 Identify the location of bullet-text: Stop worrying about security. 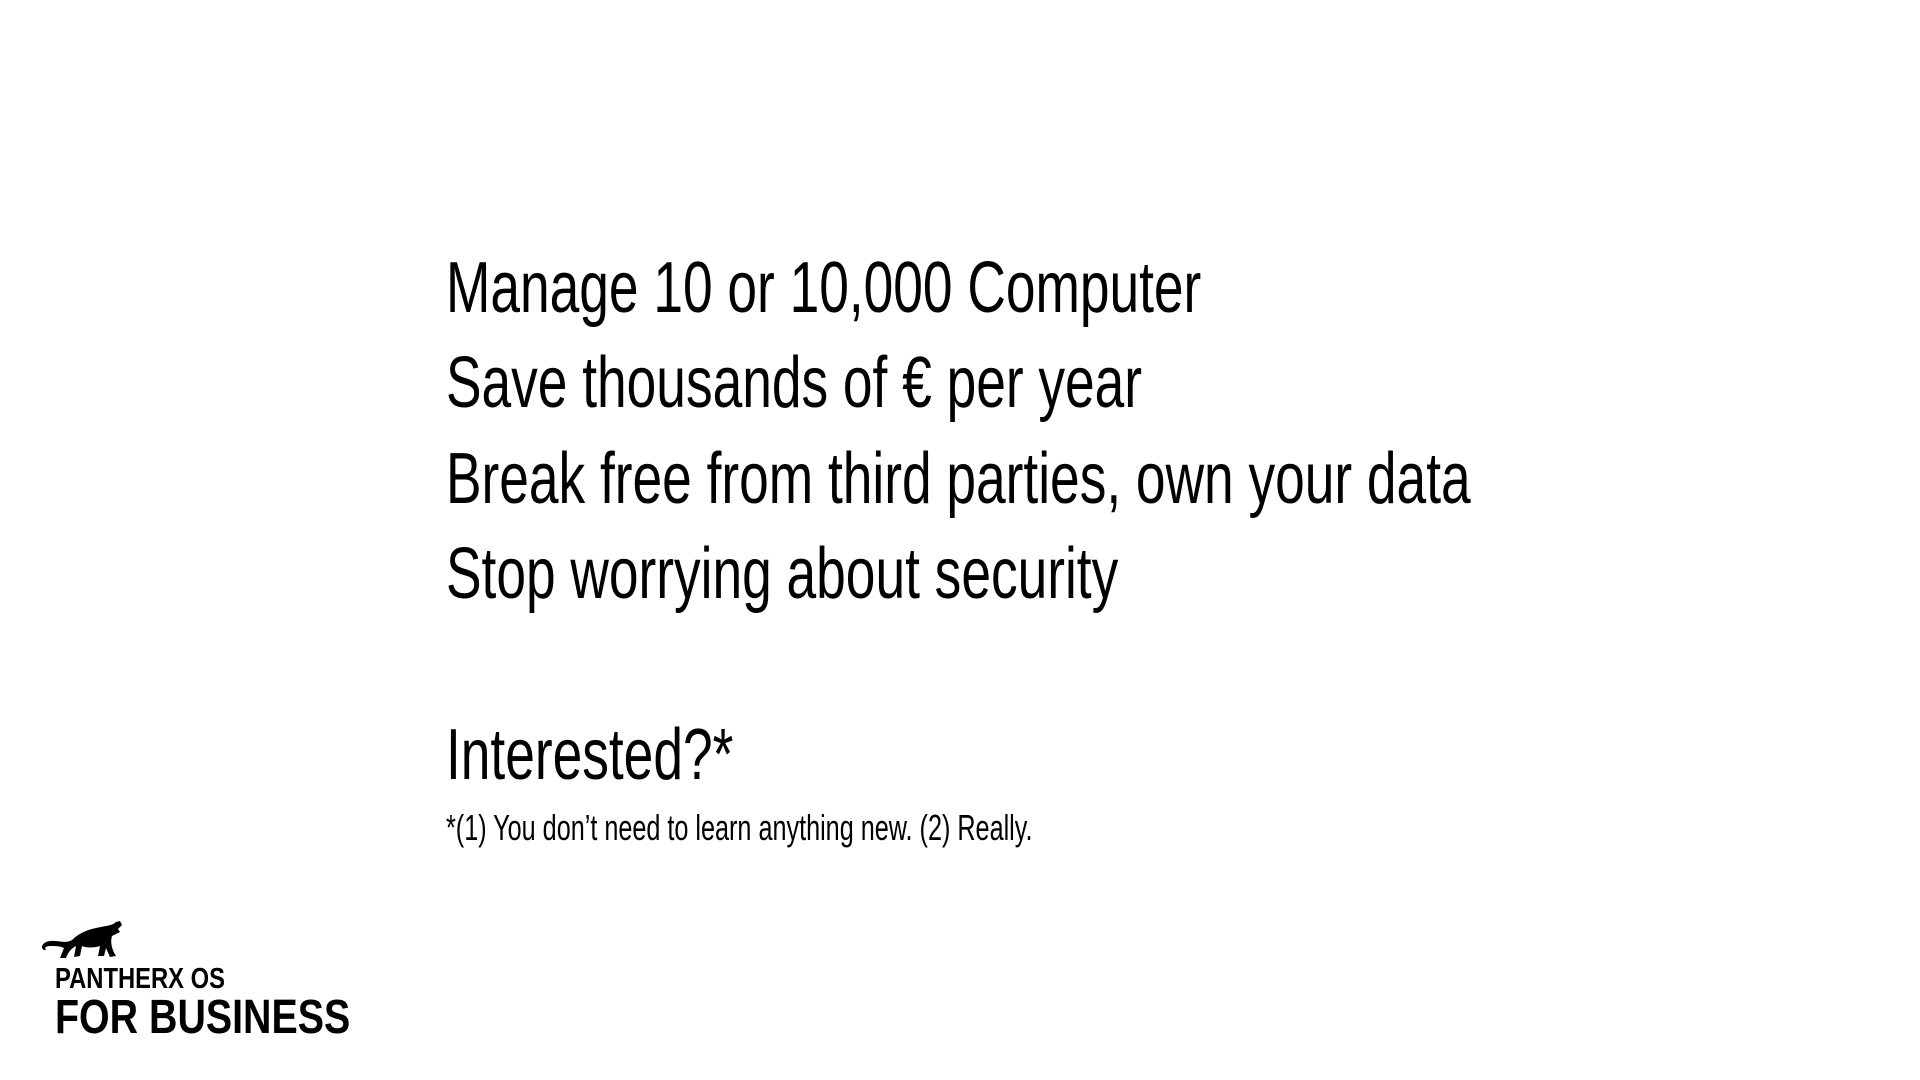
(782, 574).